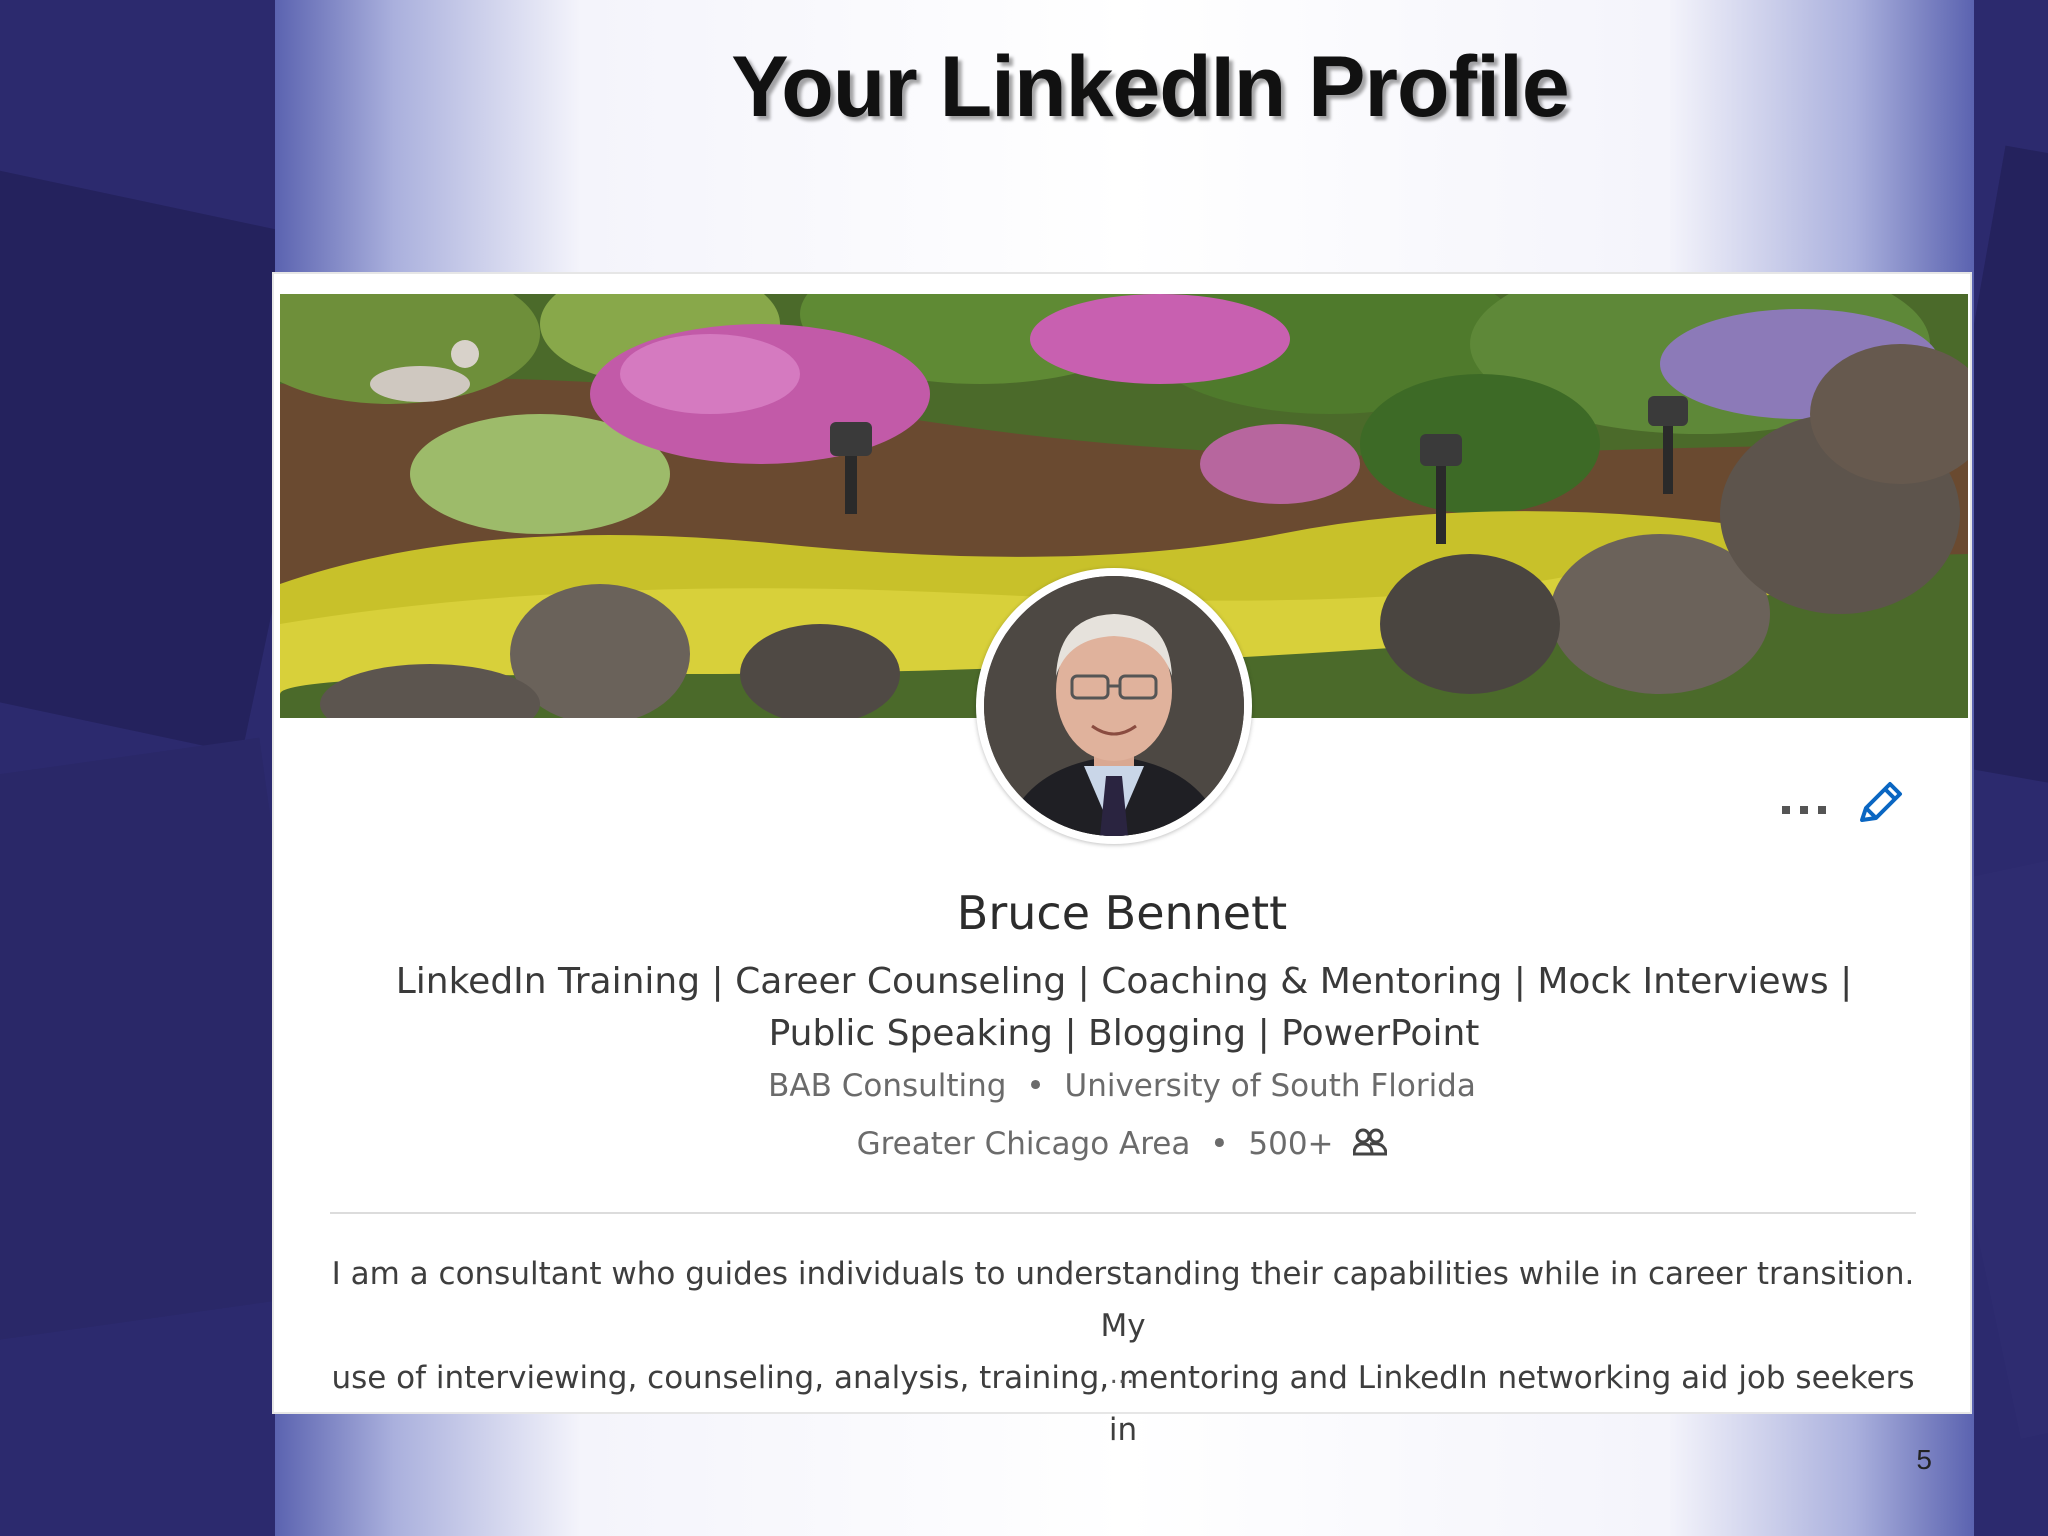 Image resolution: width=2048 pixels, height=1536 pixels. Describe the element at coordinates (887, 1086) in the screenshot. I see `current-company-link: BAB Consulting` at that location.